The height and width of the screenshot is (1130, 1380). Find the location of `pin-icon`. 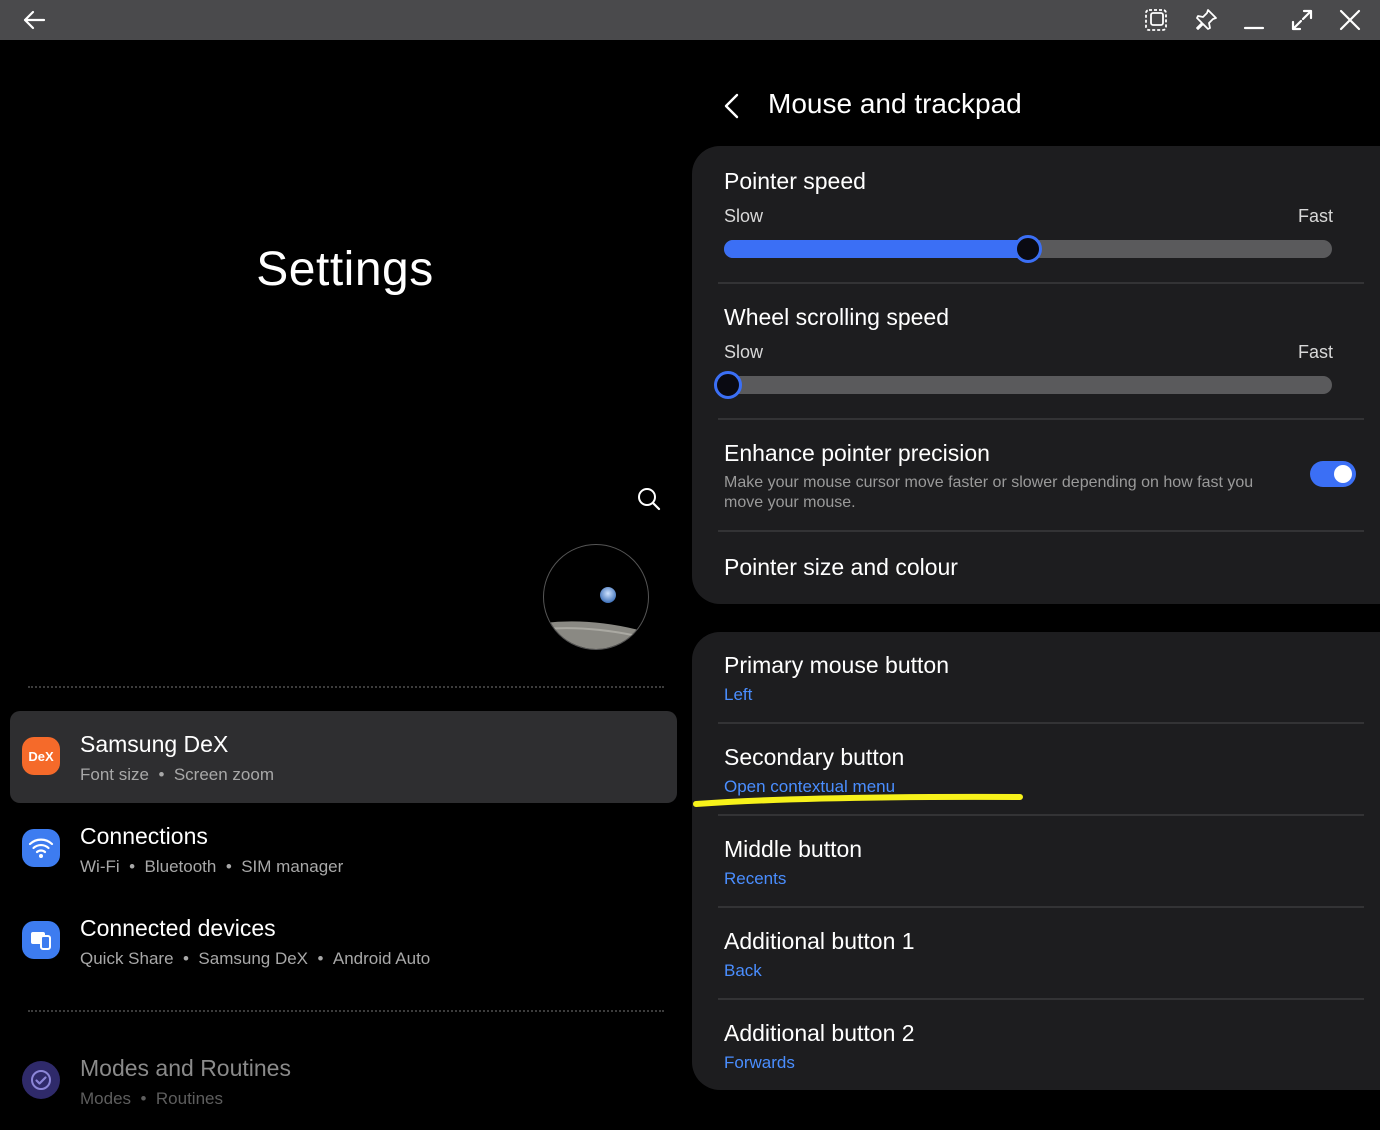

pin-icon is located at coordinates (1206, 20).